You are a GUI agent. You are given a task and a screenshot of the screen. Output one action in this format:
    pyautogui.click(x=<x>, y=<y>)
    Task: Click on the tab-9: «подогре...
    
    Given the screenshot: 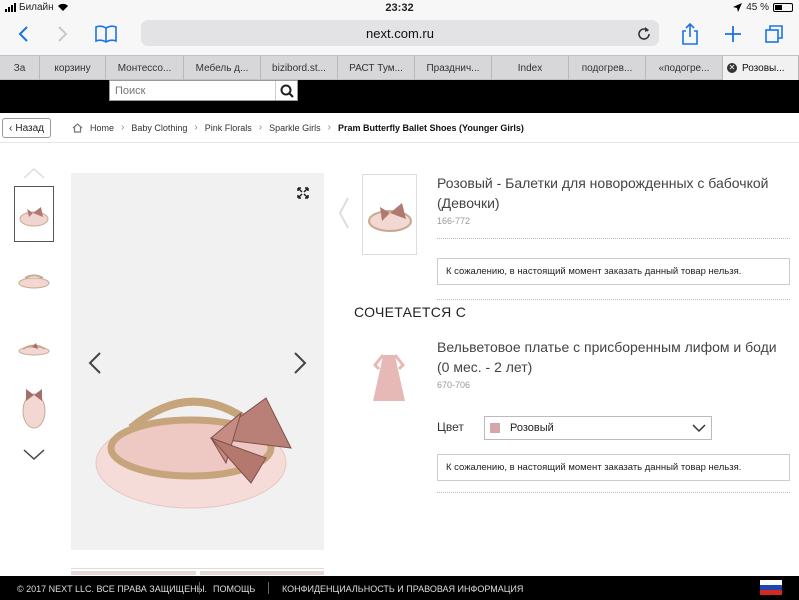 What is the action you would take?
    pyautogui.click(x=684, y=68)
    